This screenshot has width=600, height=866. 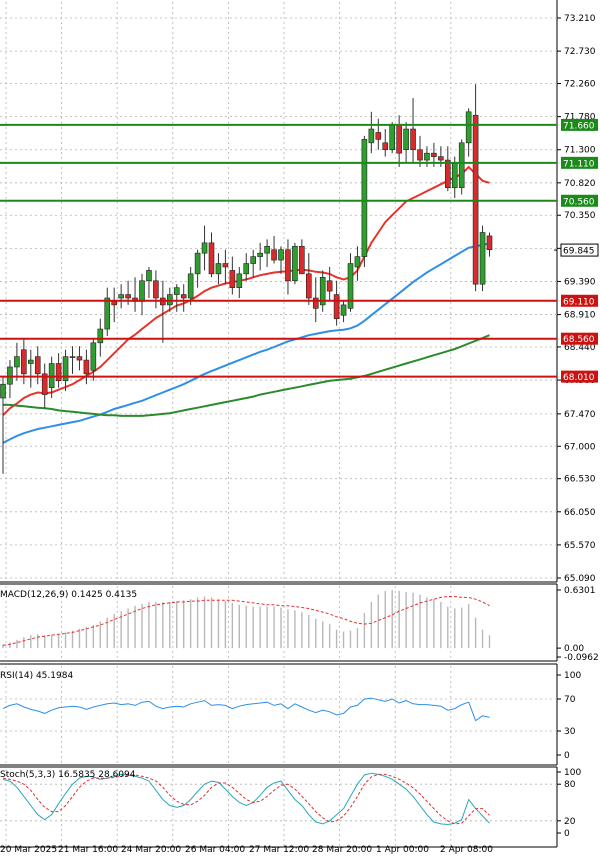 What do you see at coordinates (581, 658) in the screenshot?
I see `macd-y-tick-label: -0.0962` at bounding box center [581, 658].